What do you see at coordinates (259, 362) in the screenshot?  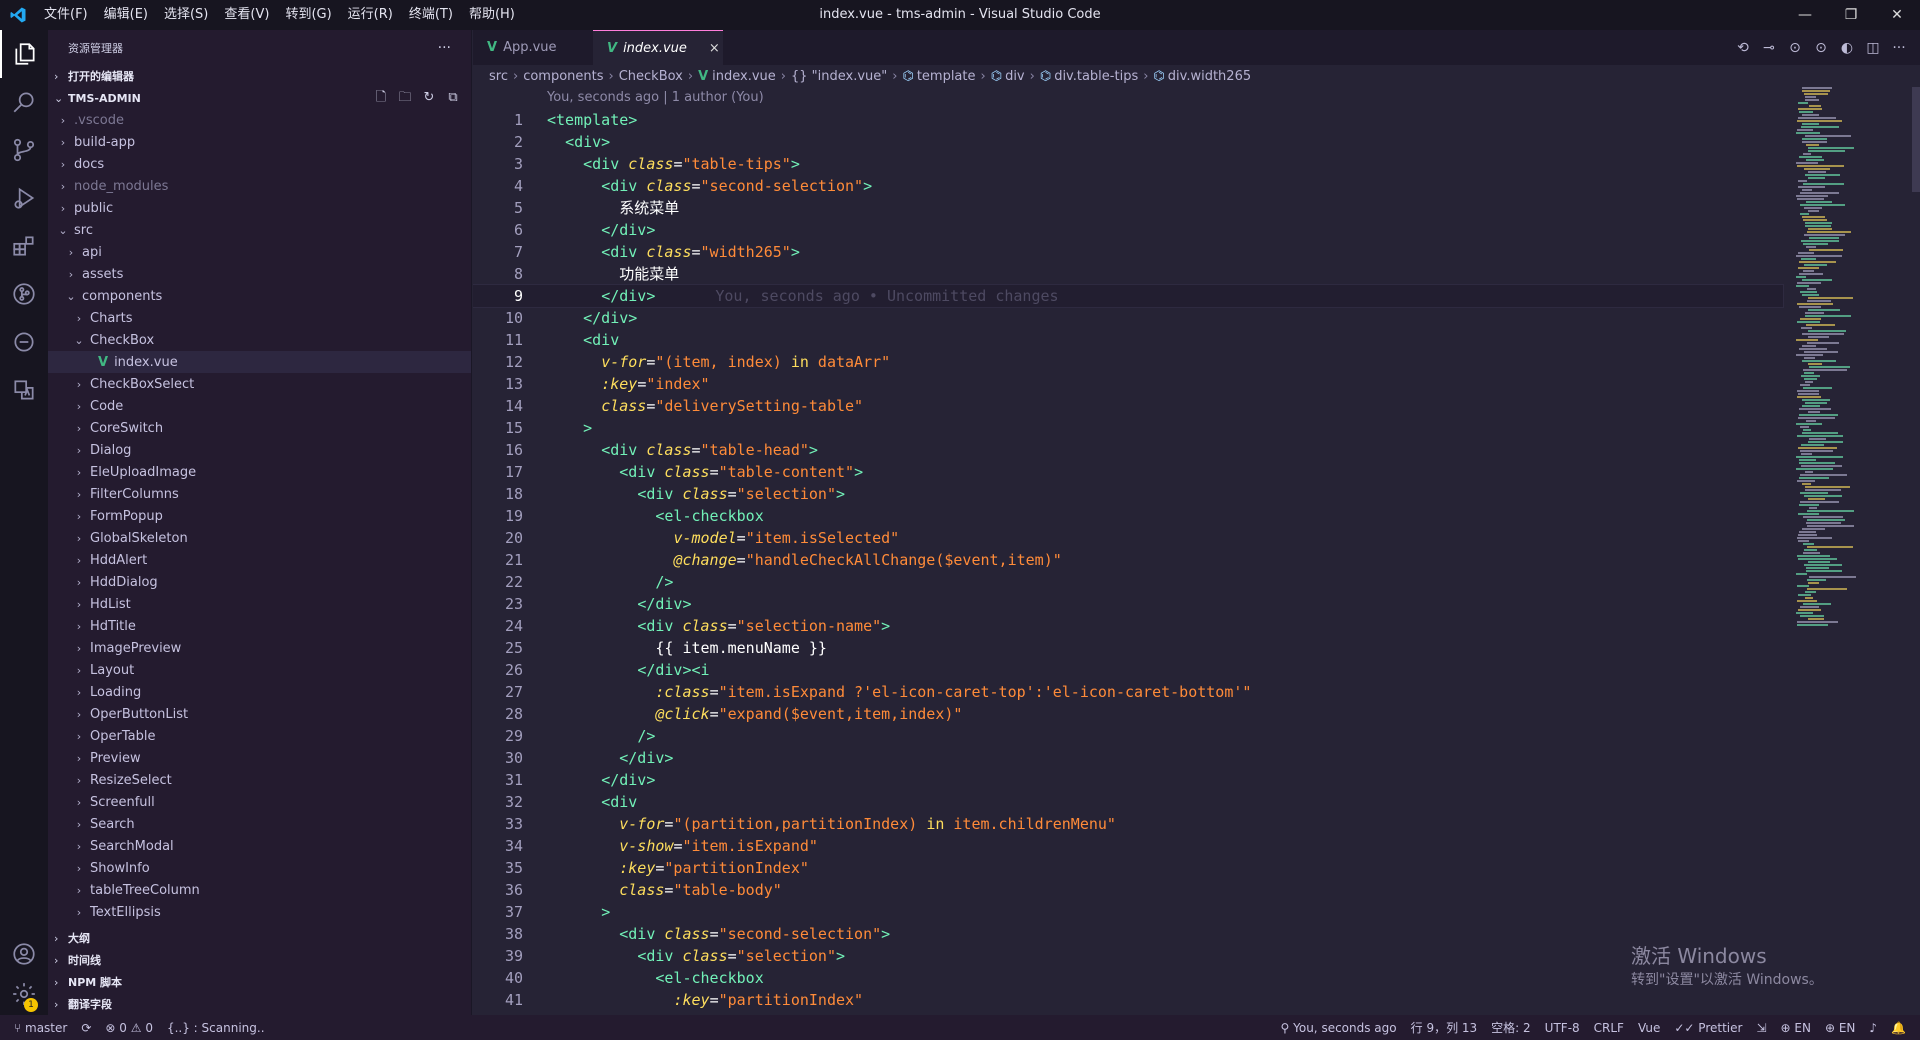 I see `tree-file-item: Vindex.vue` at bounding box center [259, 362].